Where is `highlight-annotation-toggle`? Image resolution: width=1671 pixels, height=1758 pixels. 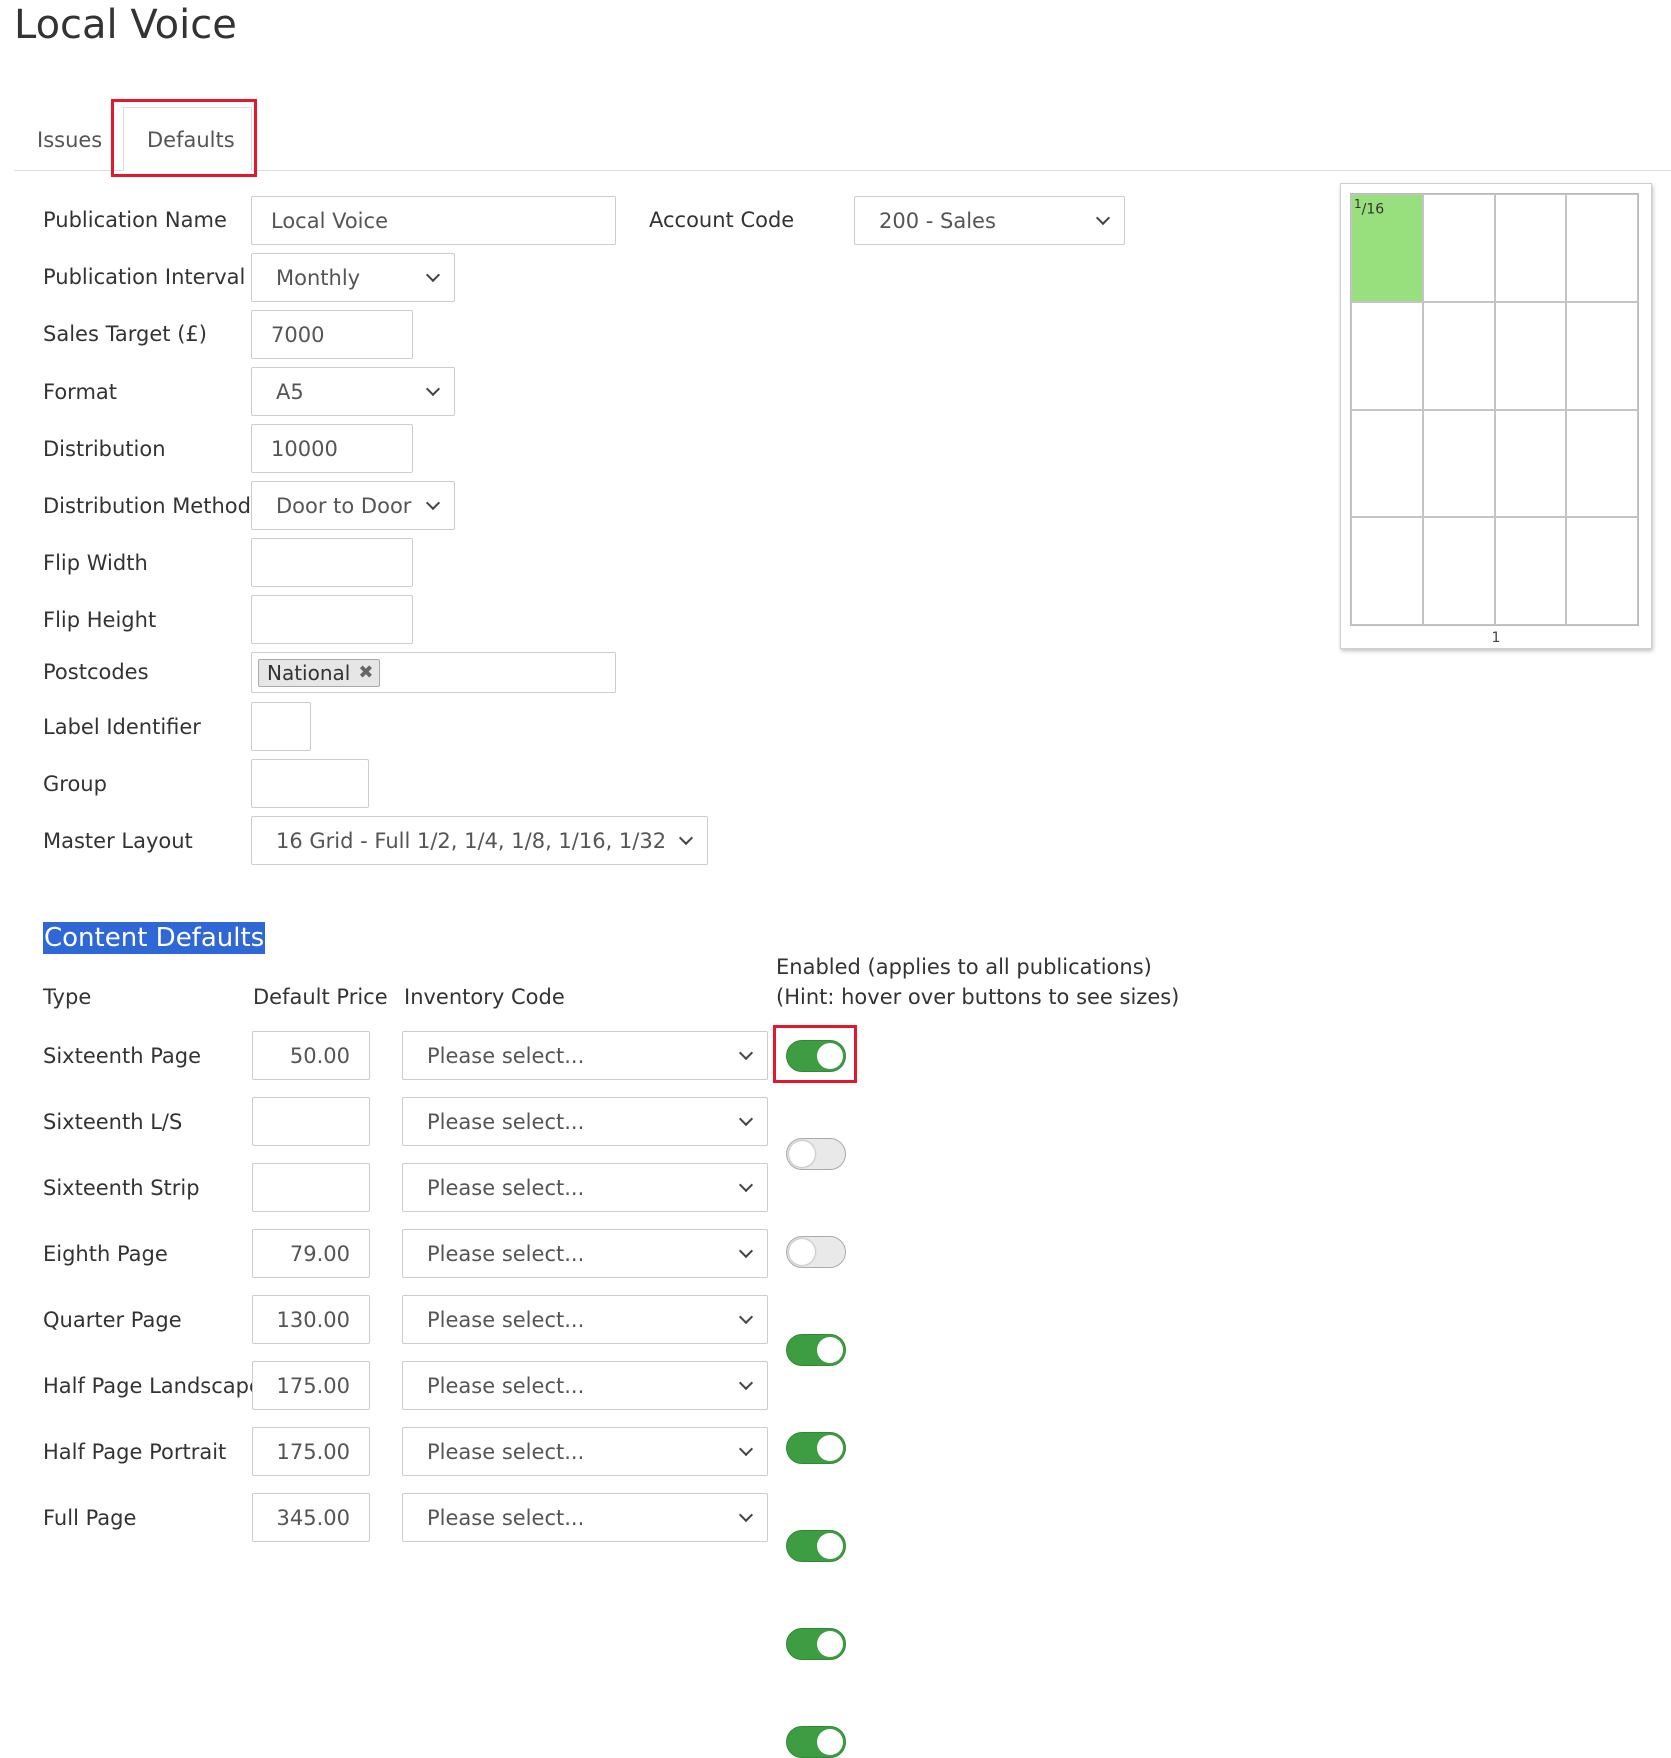
highlight-annotation-toggle is located at coordinates (815, 1054).